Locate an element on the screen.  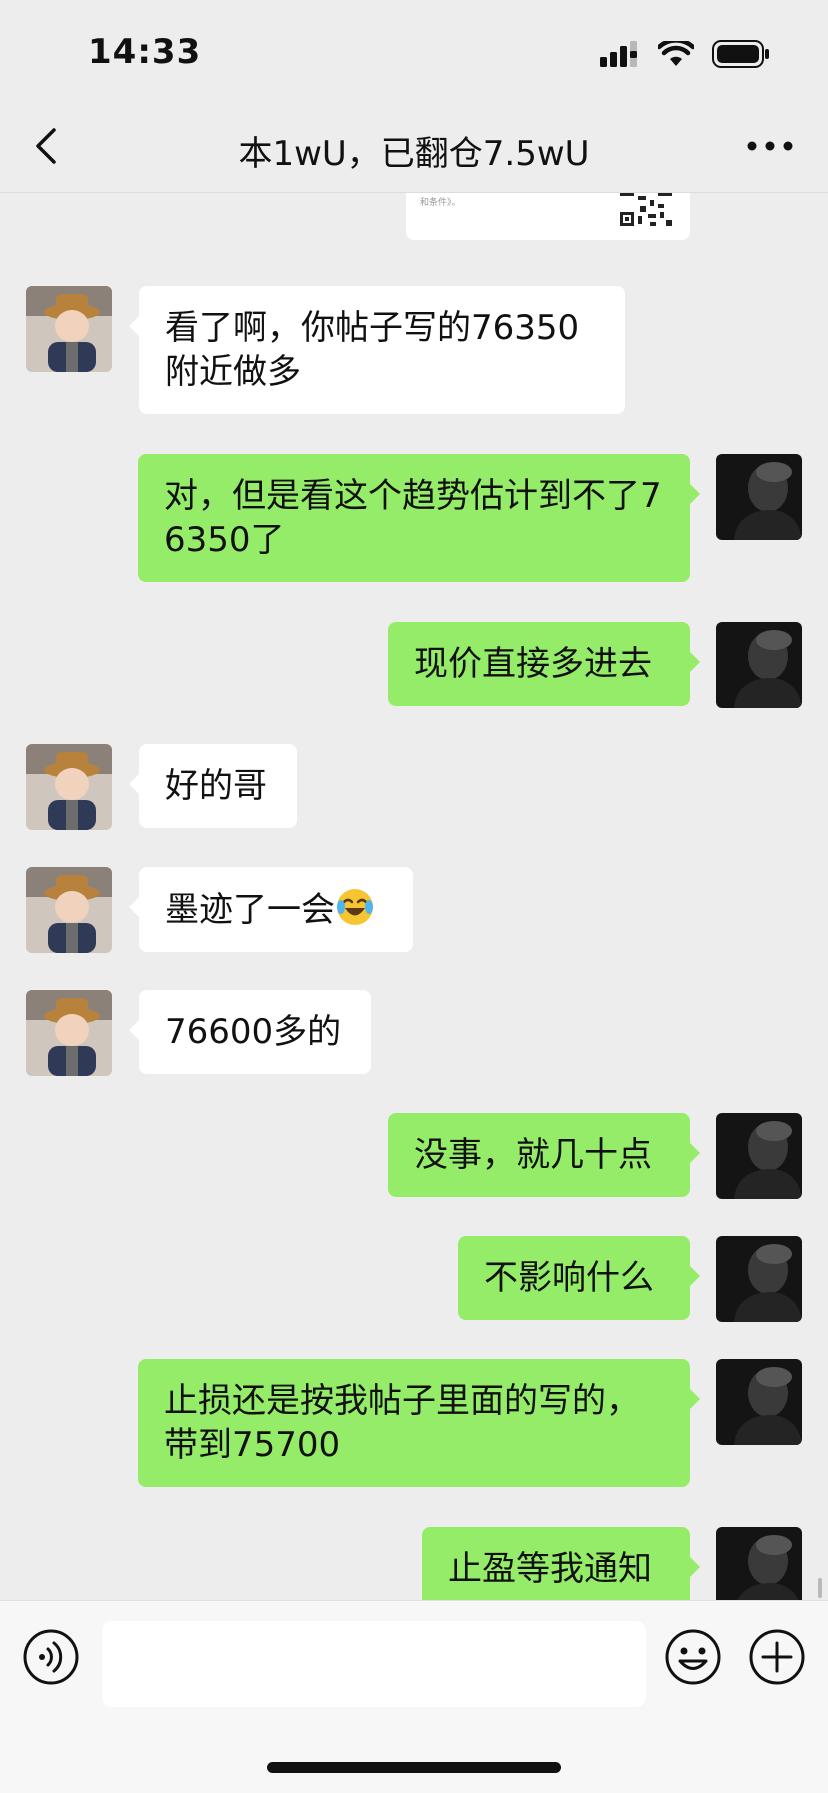
message-text: 没事，就几十点 is located at coordinates (533, 1155).